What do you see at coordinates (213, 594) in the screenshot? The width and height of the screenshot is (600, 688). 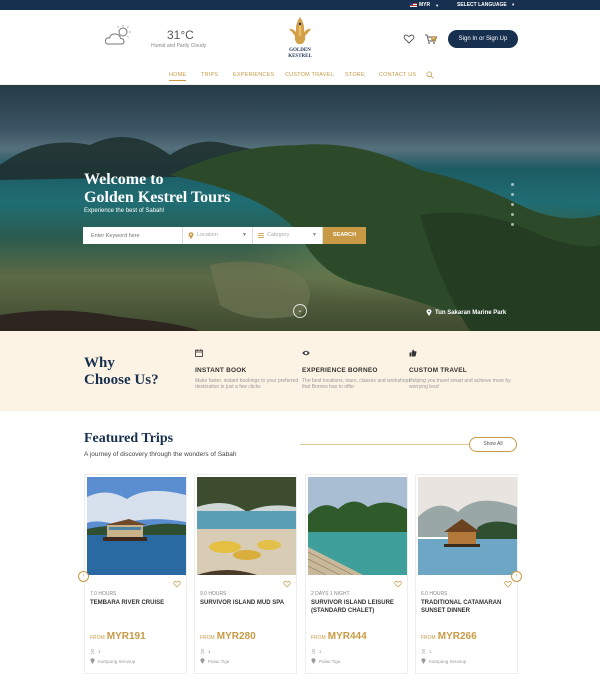 I see `trip-duration: 9.0 HOURS` at bounding box center [213, 594].